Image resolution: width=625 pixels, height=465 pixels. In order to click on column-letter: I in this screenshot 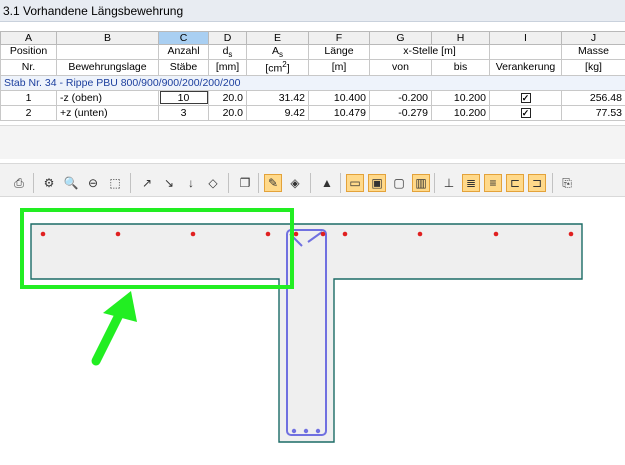, I will do `click(525, 38)`.